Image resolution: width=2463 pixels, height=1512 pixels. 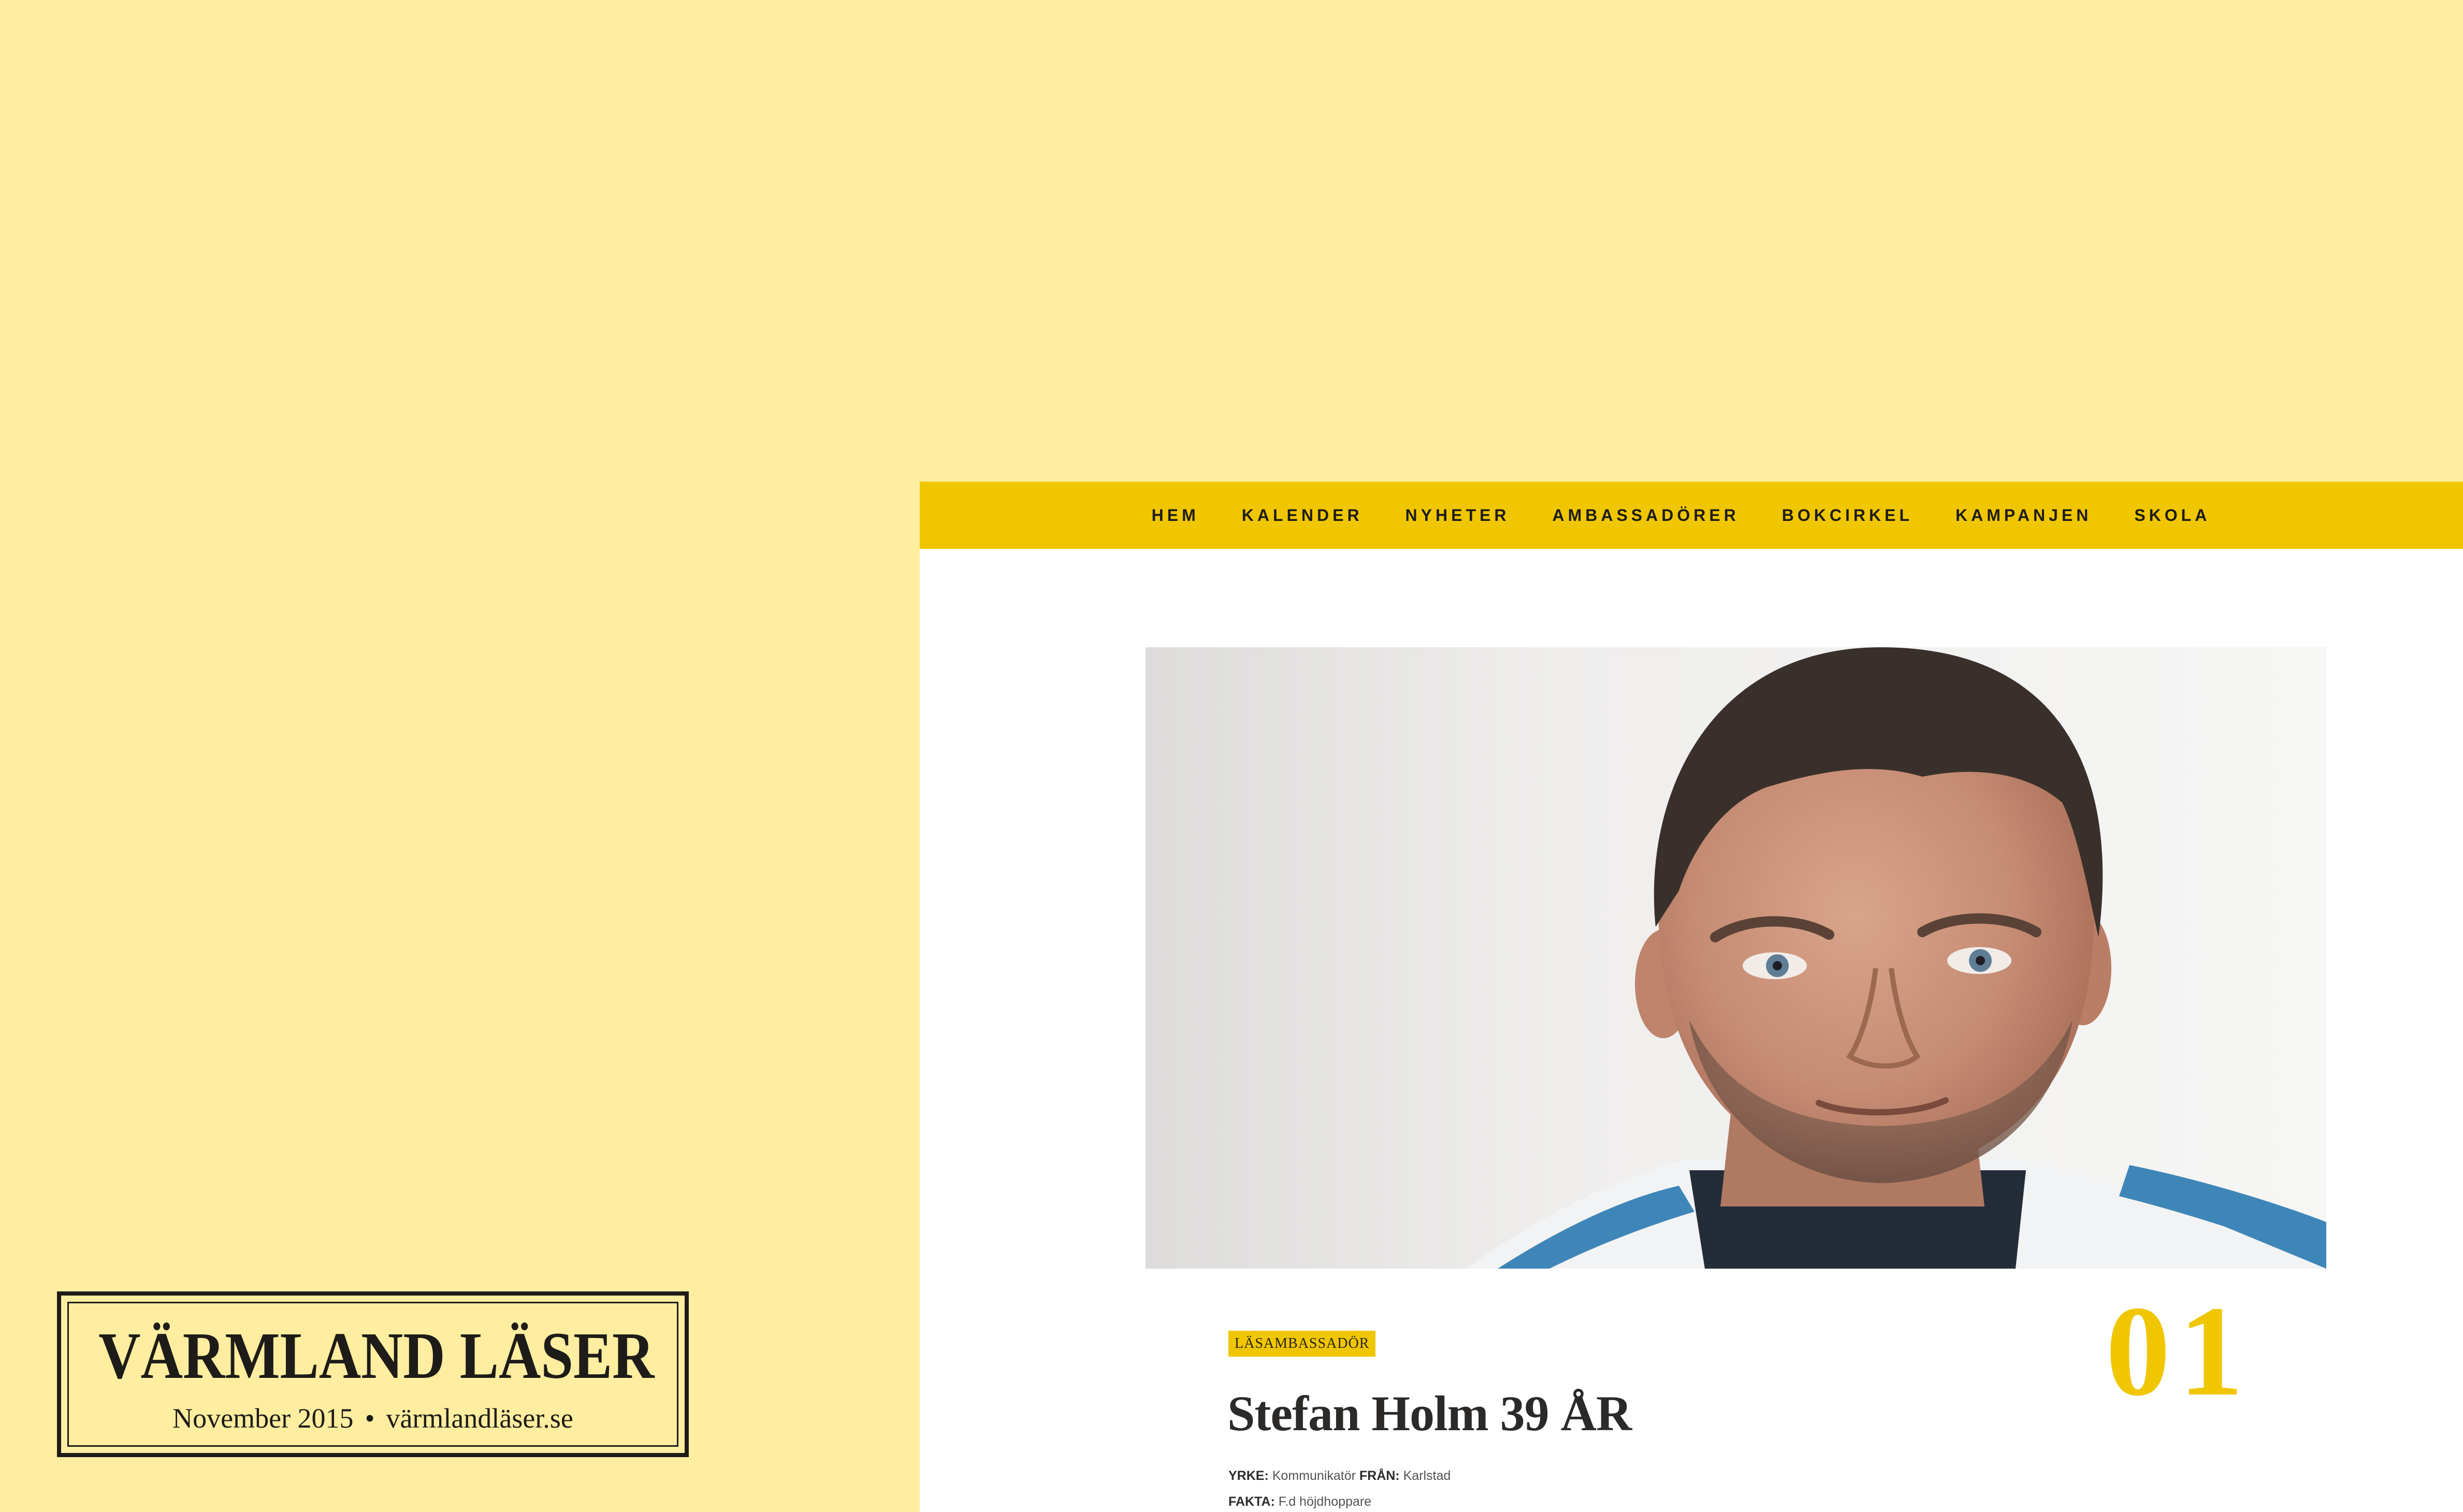 What do you see at coordinates (2179, 1351) in the screenshot?
I see `article-number: 01` at bounding box center [2179, 1351].